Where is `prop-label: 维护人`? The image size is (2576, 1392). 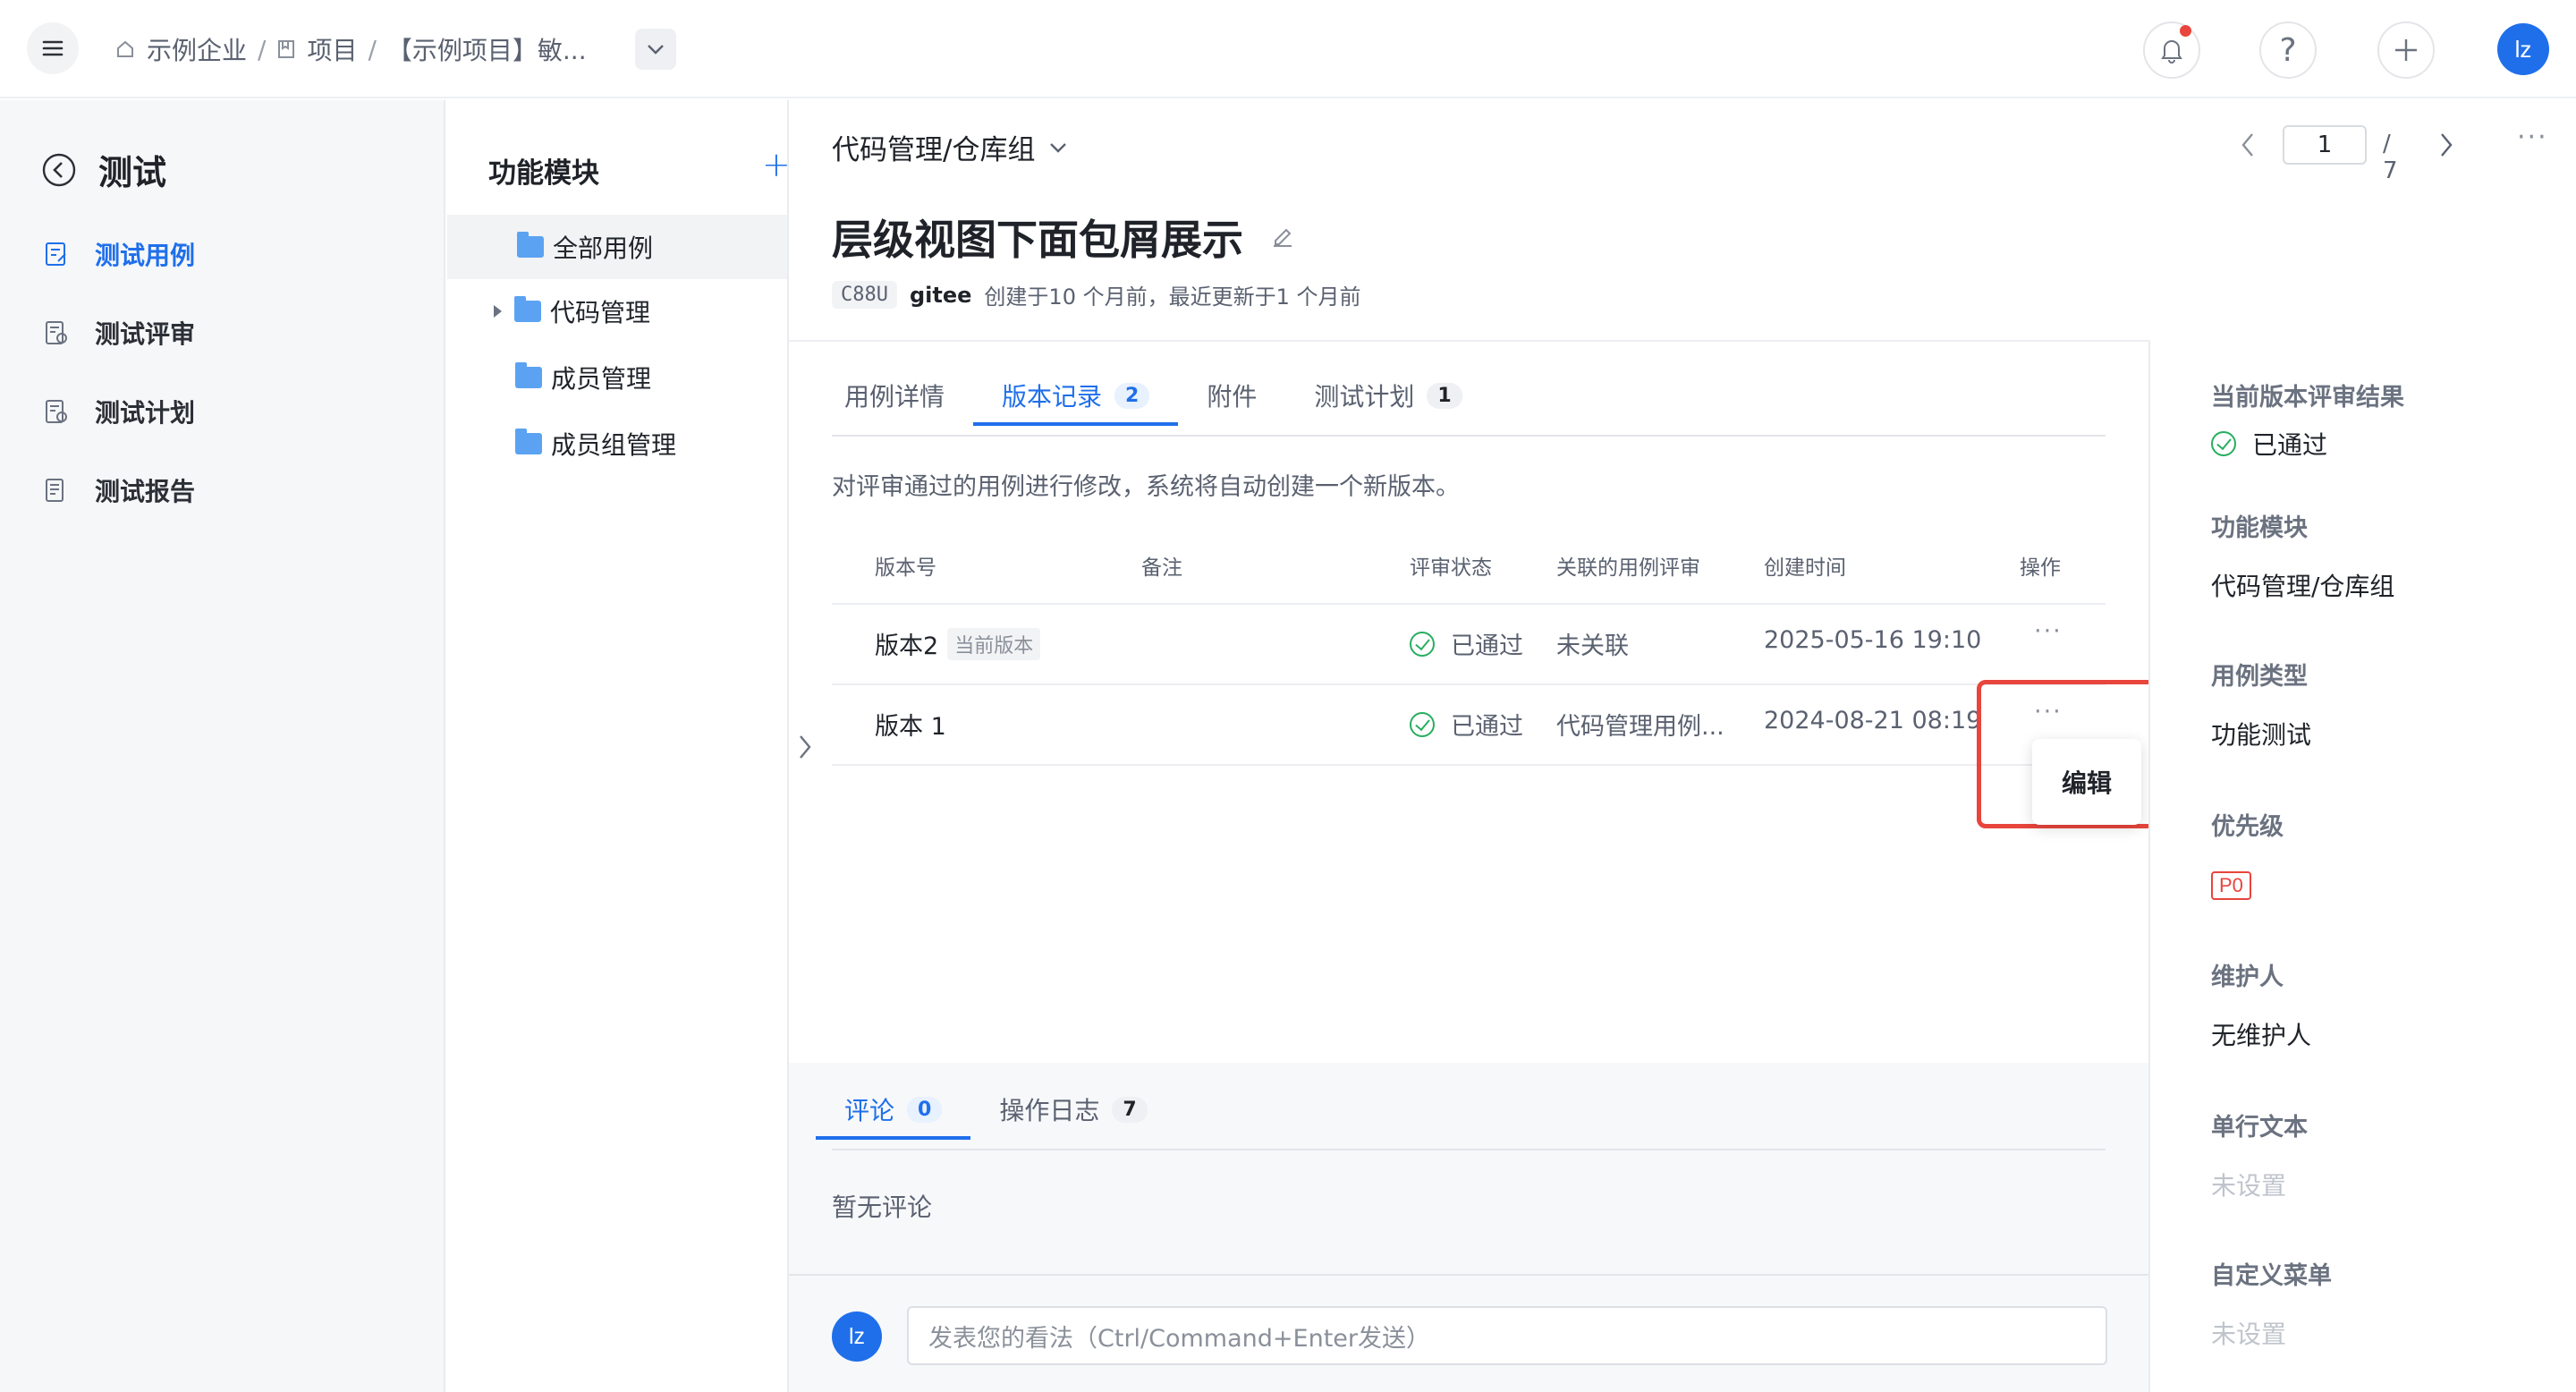
prop-label: 维护人 is located at coordinates (2247, 977).